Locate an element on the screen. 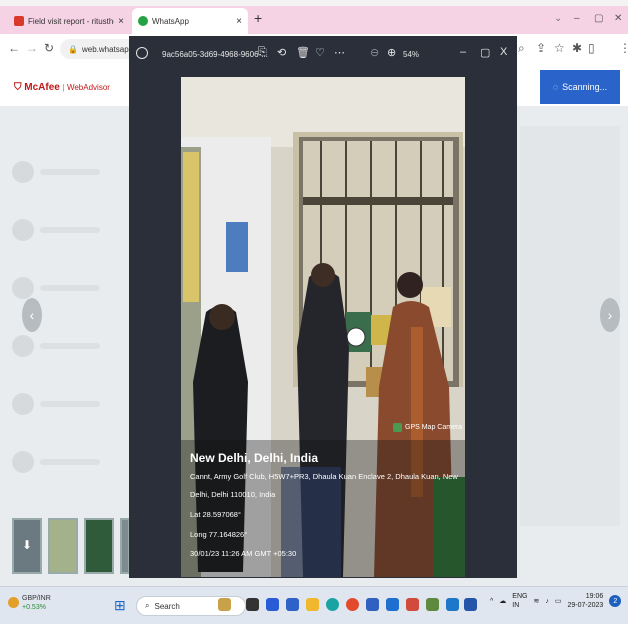 Image resolution: width=628 pixels, height=624 pixels. volume-icon: ♪ is located at coordinates (547, 601).